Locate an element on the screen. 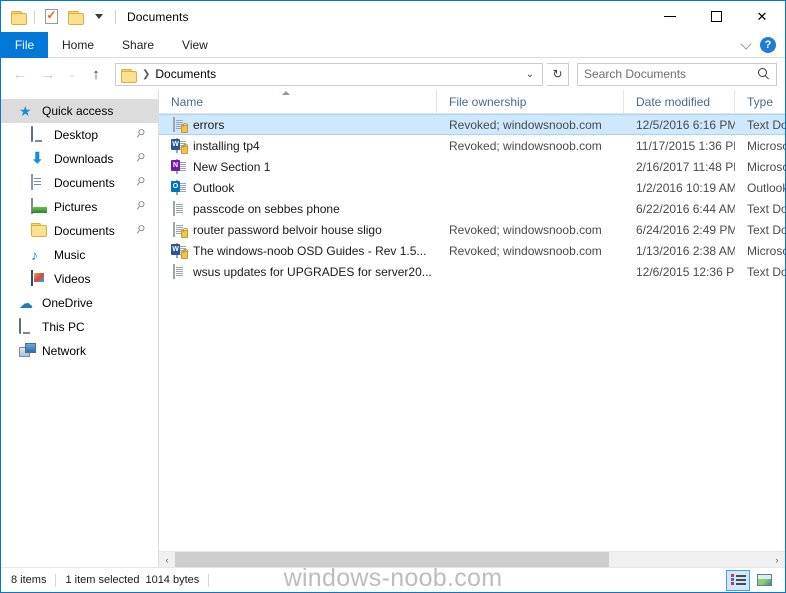 The height and width of the screenshot is (593, 786). qat-new-folder-button is located at coordinates (75, 17).